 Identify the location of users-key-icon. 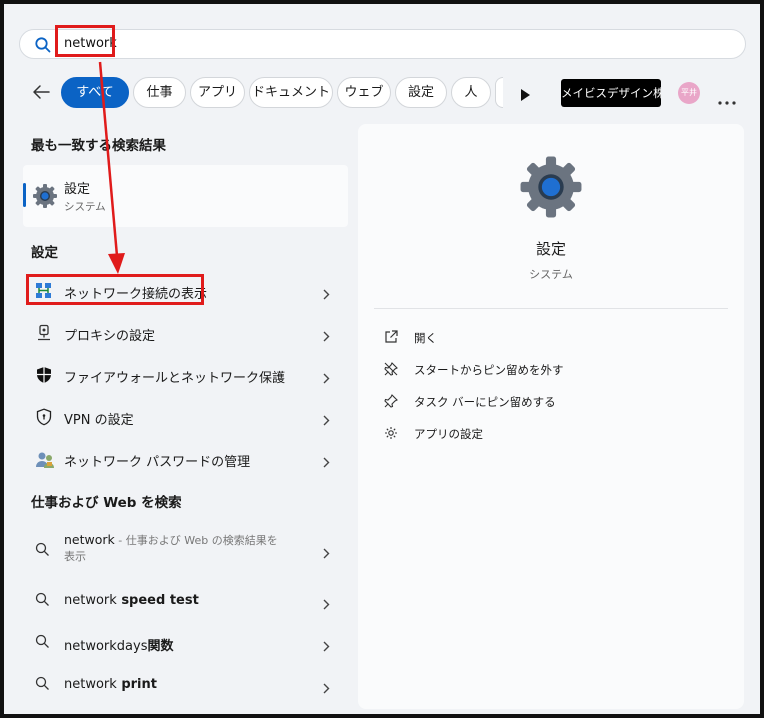
(45, 462).